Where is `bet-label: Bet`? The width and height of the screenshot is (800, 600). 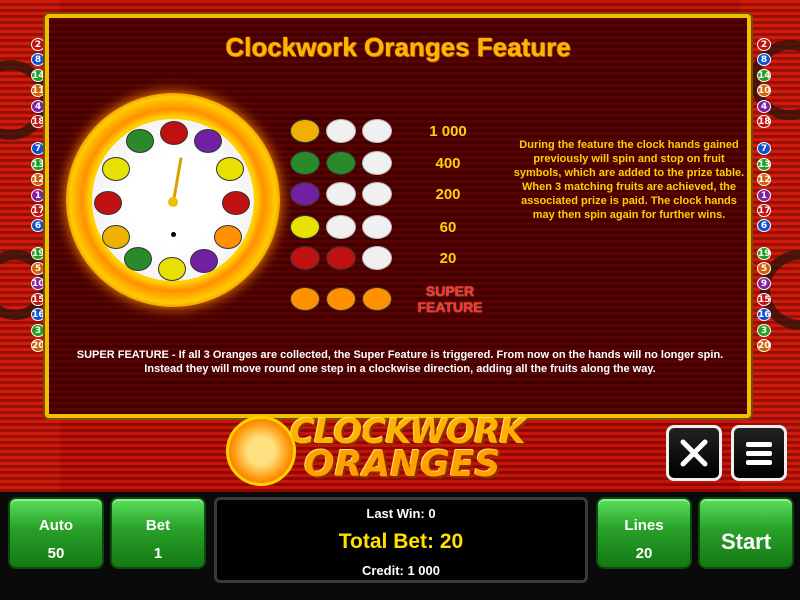 bet-label: Bet is located at coordinates (158, 525).